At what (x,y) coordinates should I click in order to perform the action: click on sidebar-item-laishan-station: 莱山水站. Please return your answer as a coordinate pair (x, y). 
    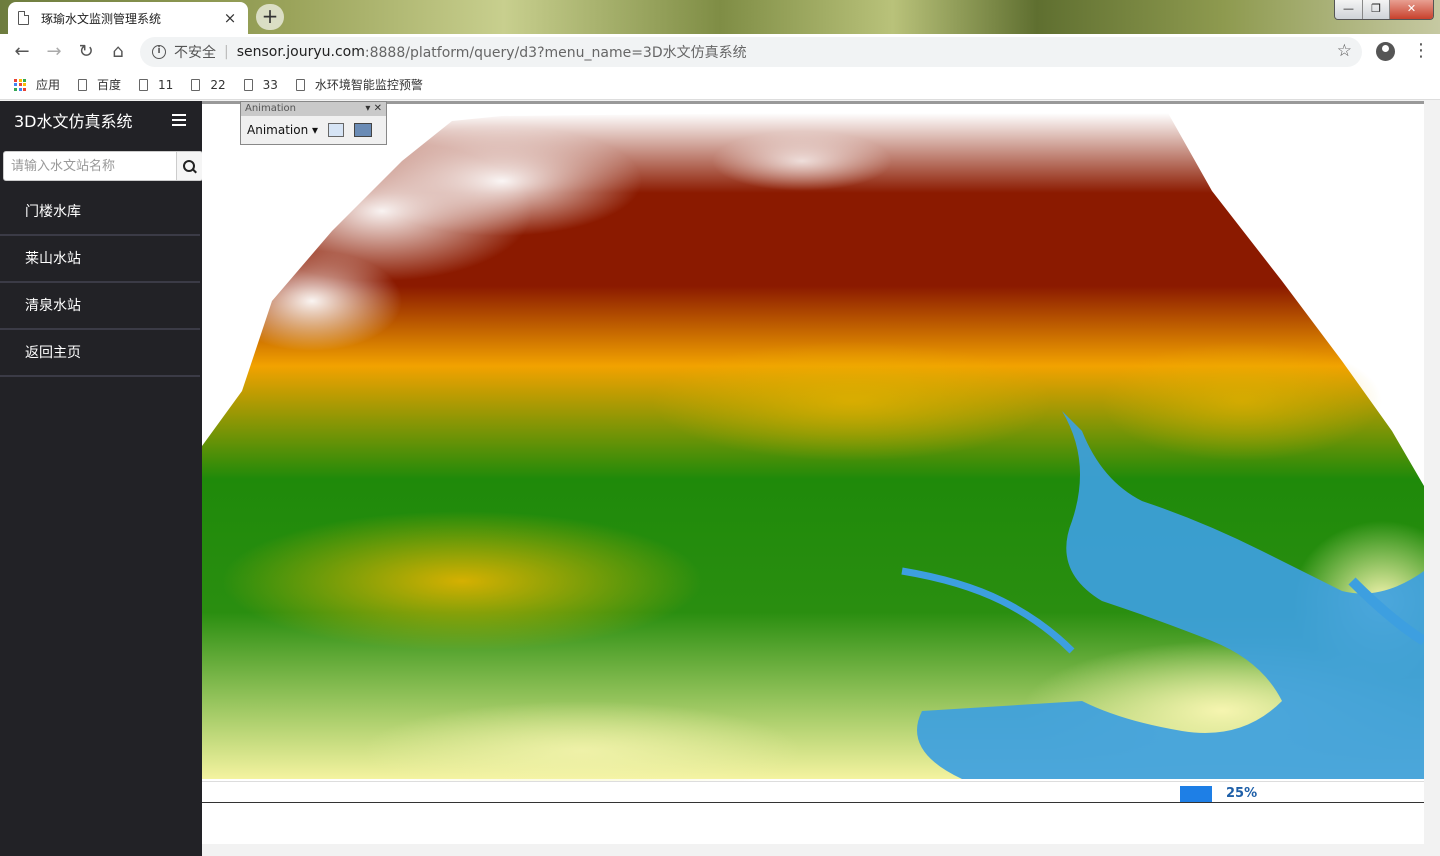
    Looking at the image, I should click on (100, 259).